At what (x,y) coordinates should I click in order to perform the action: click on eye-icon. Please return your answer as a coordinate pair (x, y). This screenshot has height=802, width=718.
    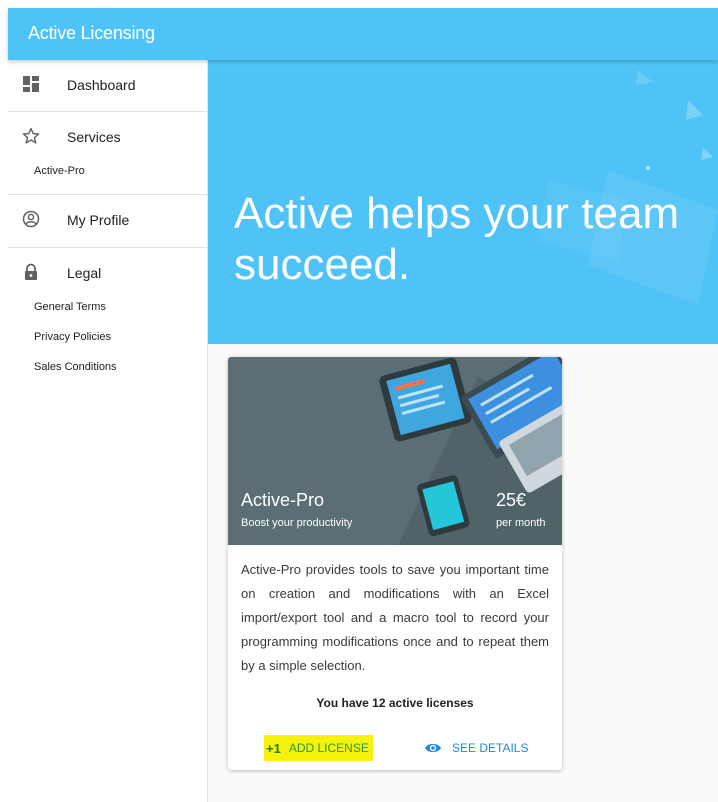
    Looking at the image, I should click on (433, 748).